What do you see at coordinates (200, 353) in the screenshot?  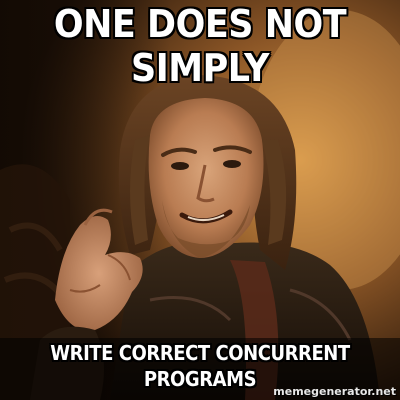 I see `bottom-caption-line-1: WRITE CORRECT CONCURRENT` at bounding box center [200, 353].